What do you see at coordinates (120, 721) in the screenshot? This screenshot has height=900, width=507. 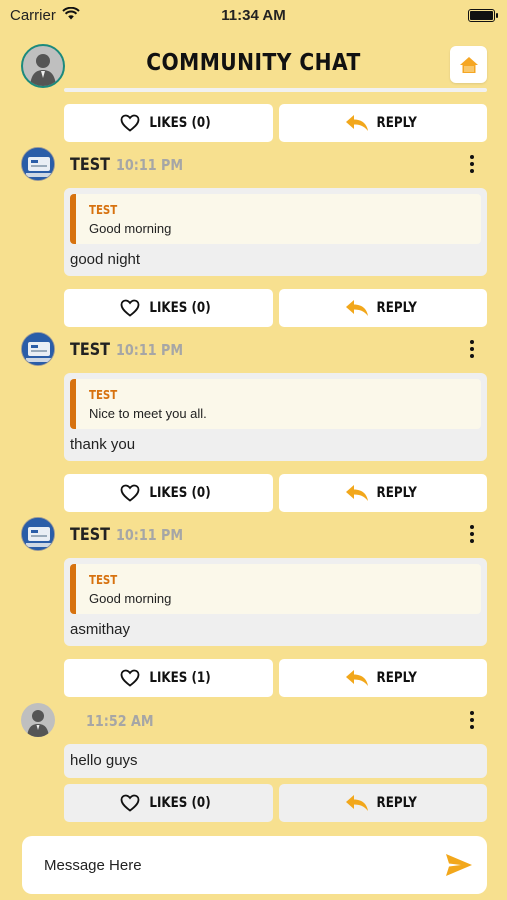 I see `message-time: 11:52 AM` at bounding box center [120, 721].